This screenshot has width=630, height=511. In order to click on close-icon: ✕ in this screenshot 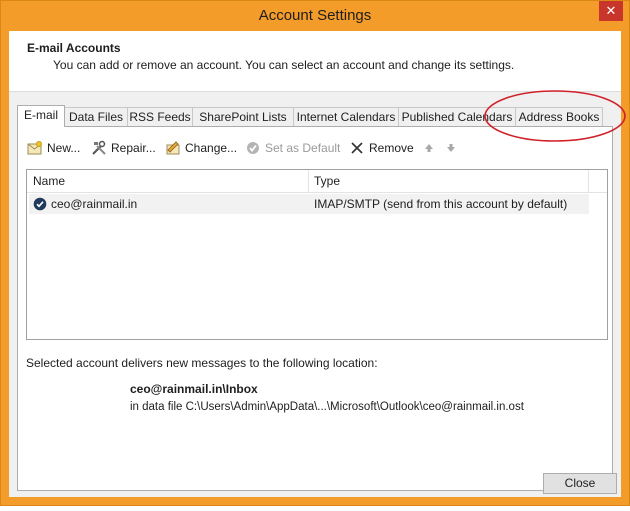, I will do `click(611, 10)`.